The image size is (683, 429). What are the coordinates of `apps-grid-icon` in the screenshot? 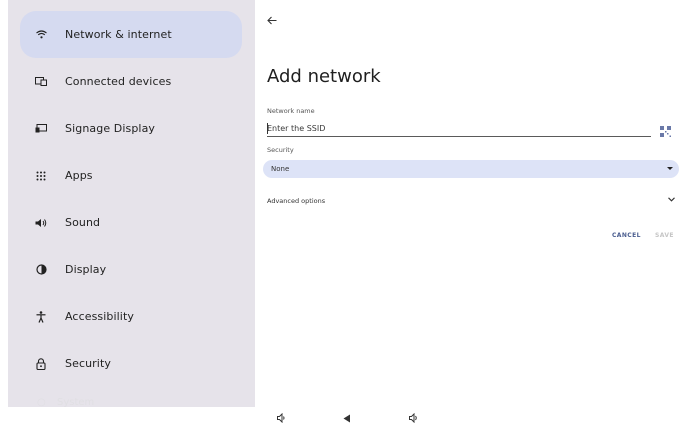 It's located at (41, 176).